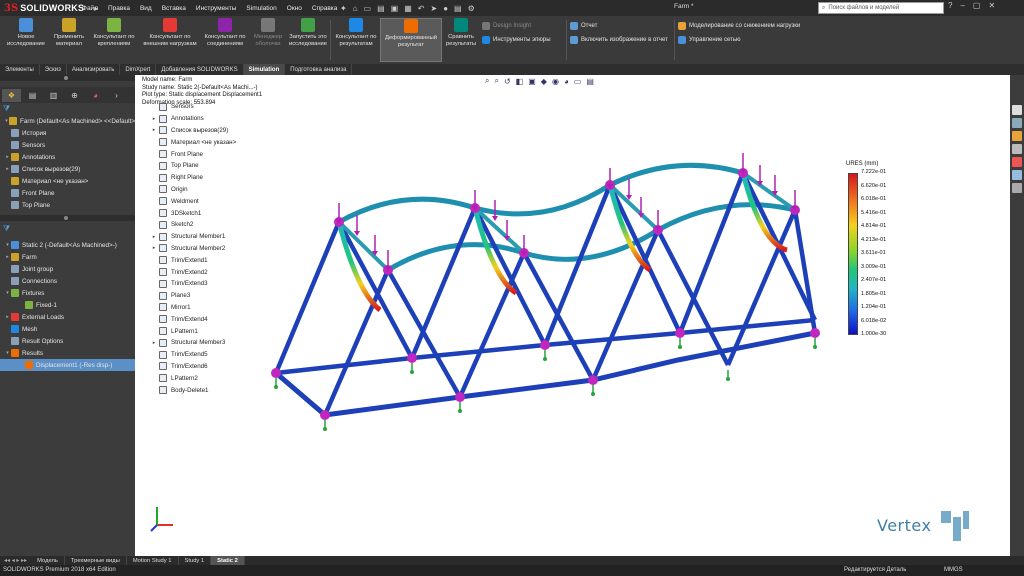 This screenshot has width=1024, height=576. I want to click on flyout-tree-item: Plane3, so click(214, 296).